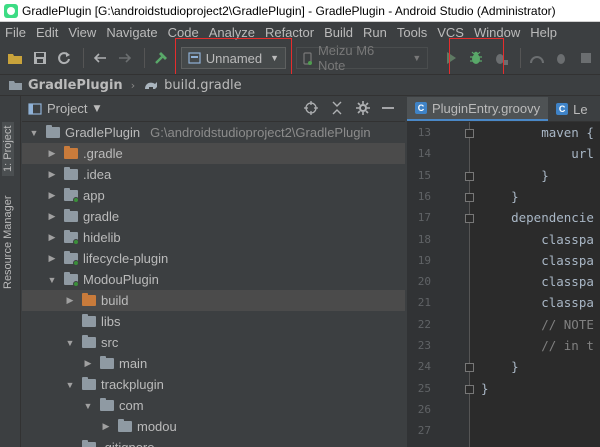  What do you see at coordinates (375, 32) in the screenshot?
I see `menu-run: Run` at bounding box center [375, 32].